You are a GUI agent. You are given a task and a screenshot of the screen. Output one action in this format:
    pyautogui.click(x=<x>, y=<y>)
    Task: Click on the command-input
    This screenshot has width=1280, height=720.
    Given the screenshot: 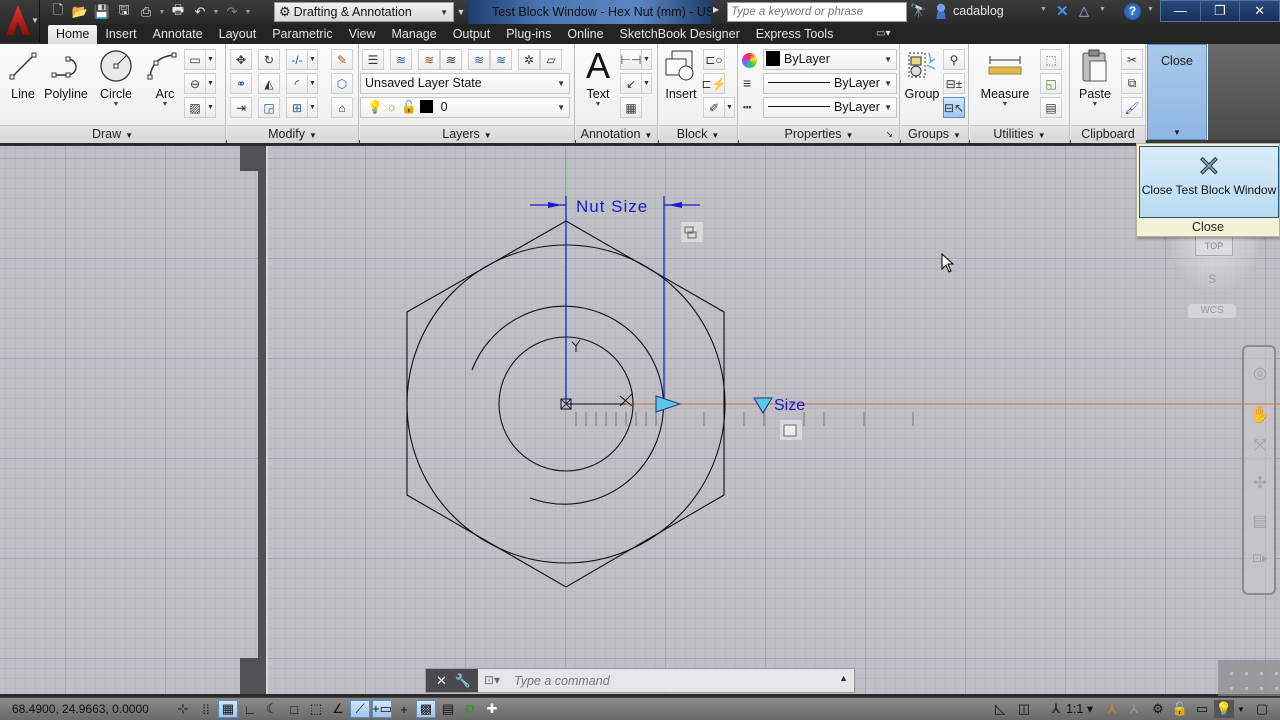 What is the action you would take?
    pyautogui.click(x=674, y=680)
    